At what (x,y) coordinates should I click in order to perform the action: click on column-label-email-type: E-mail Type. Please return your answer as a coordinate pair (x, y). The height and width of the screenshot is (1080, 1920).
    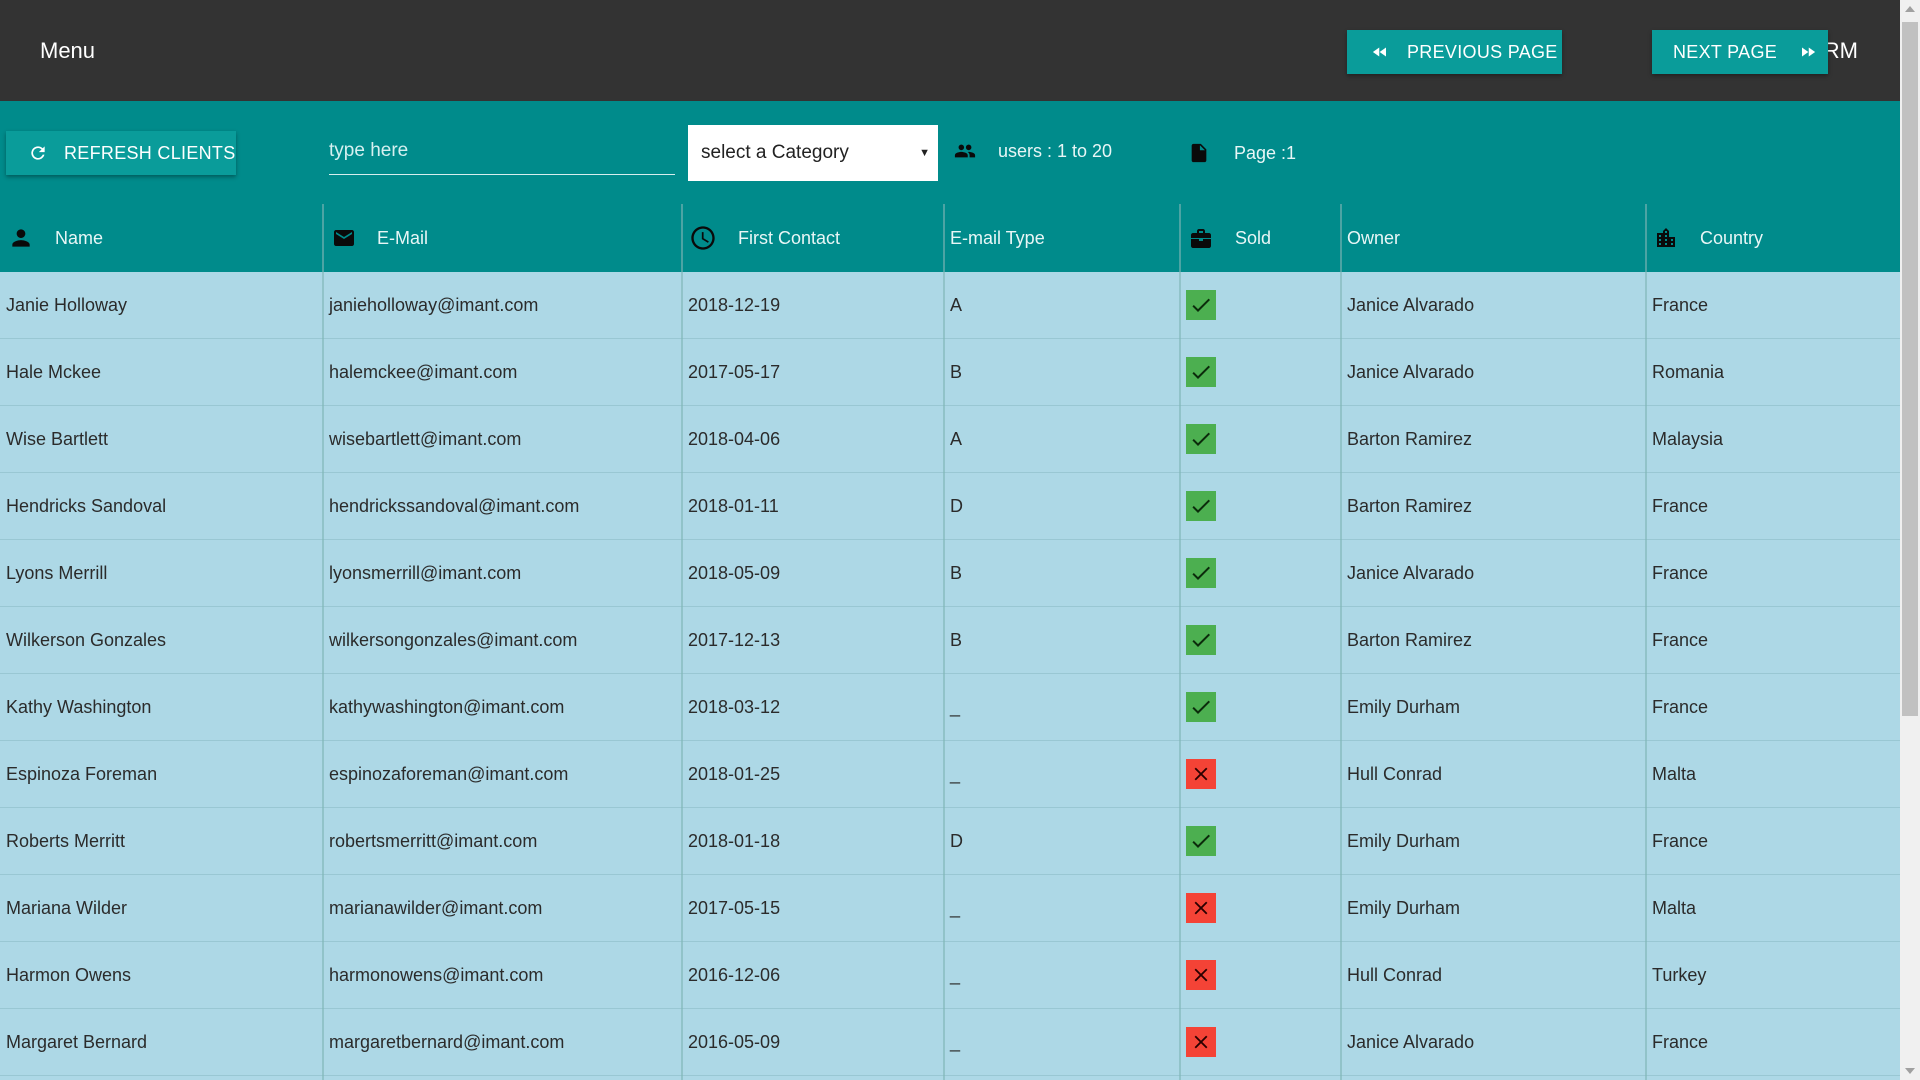
    Looking at the image, I should click on (997, 237).